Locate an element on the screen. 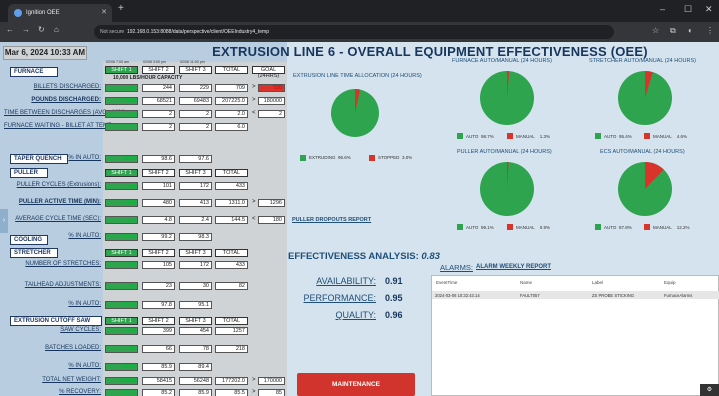 Image resolution: width=719 pixels, height=396 pixels. taper-s3: 97.6 is located at coordinates (195, 159).